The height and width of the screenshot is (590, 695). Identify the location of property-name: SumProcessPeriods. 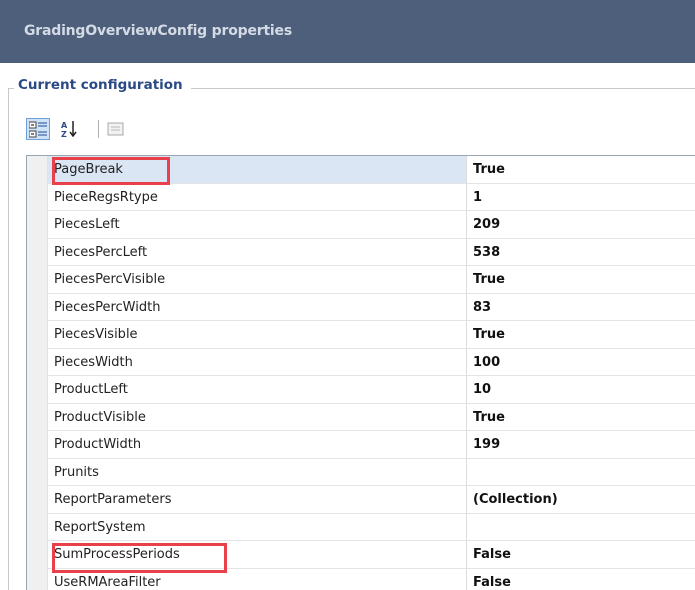
(257, 555).